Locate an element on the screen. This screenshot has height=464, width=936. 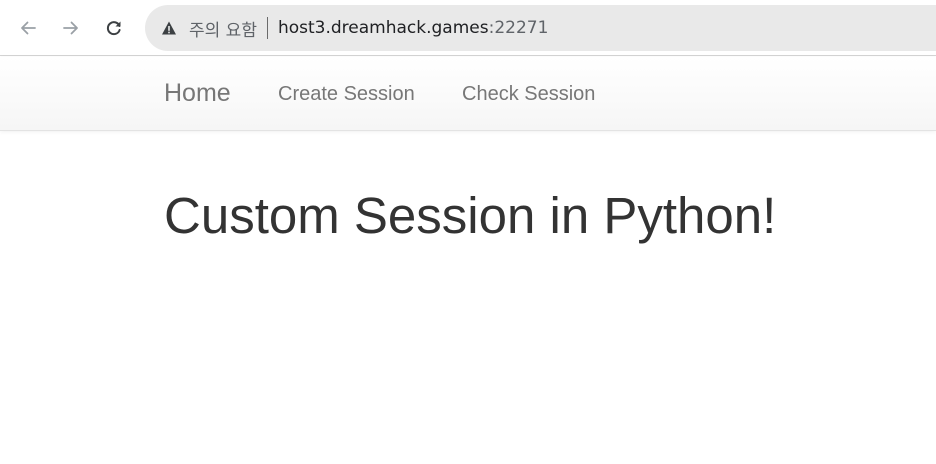
back-button is located at coordinates (28, 28).